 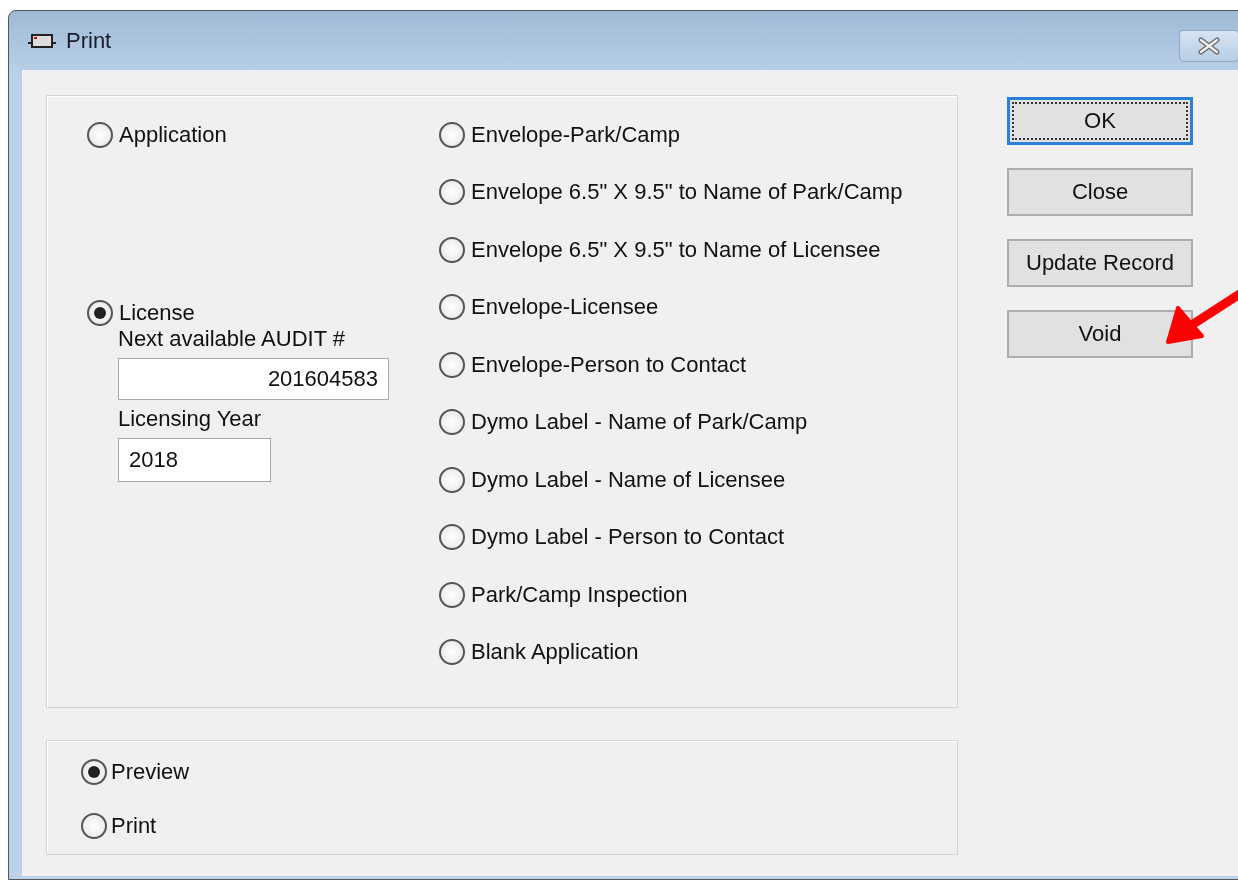 I want to click on option-label: Envelope-Park/Camp, so click(x=576, y=134).